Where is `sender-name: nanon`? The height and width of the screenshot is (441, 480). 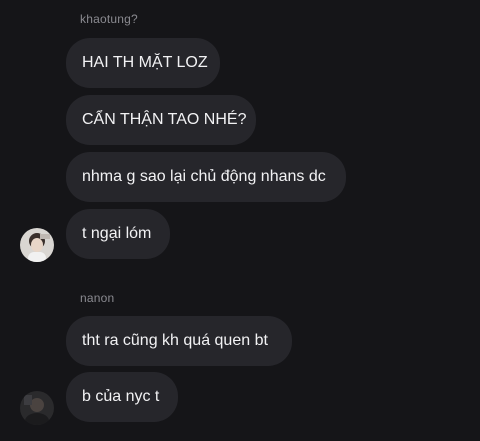
sender-name: nanon is located at coordinates (97, 298).